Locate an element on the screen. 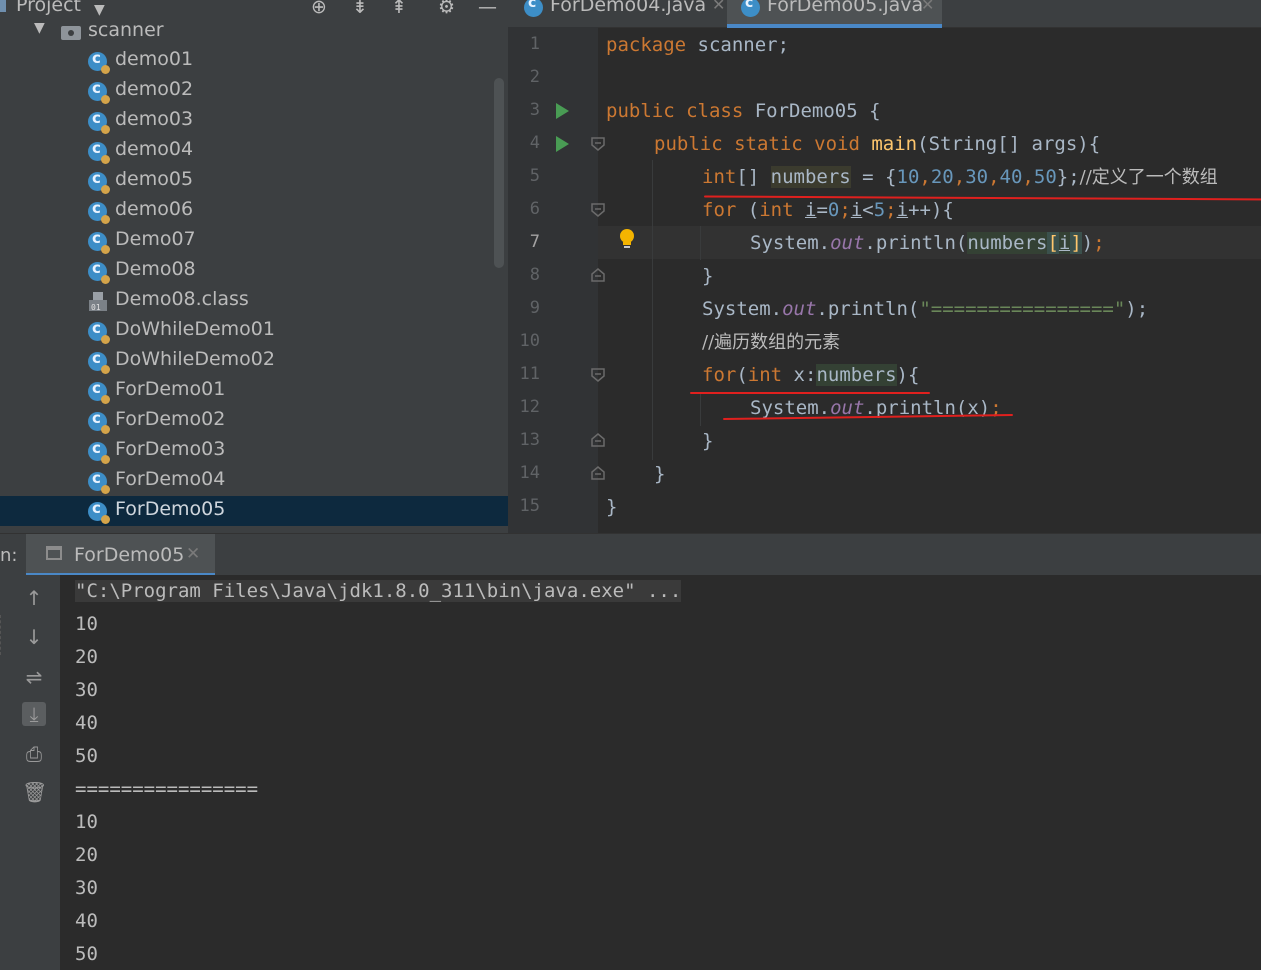 The height and width of the screenshot is (970, 1287). console-line: 40 is located at coordinates (86, 723).